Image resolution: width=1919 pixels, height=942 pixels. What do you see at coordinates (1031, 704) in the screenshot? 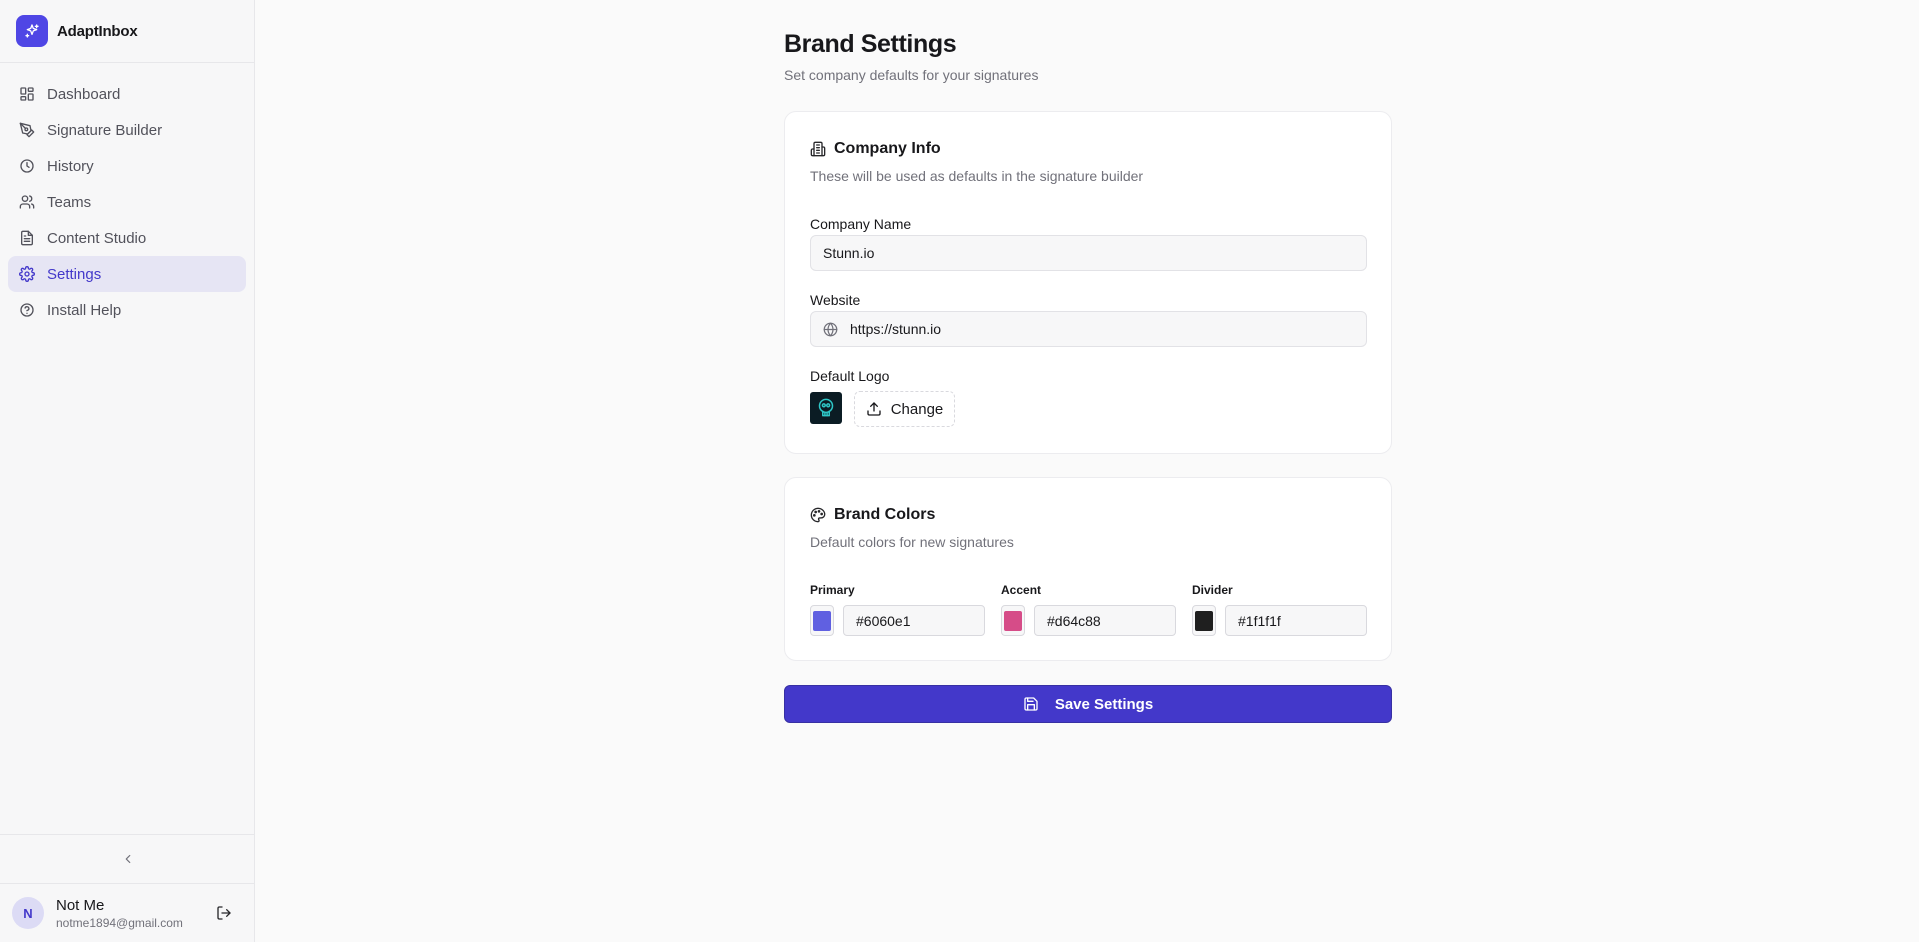
I see `save-icon` at bounding box center [1031, 704].